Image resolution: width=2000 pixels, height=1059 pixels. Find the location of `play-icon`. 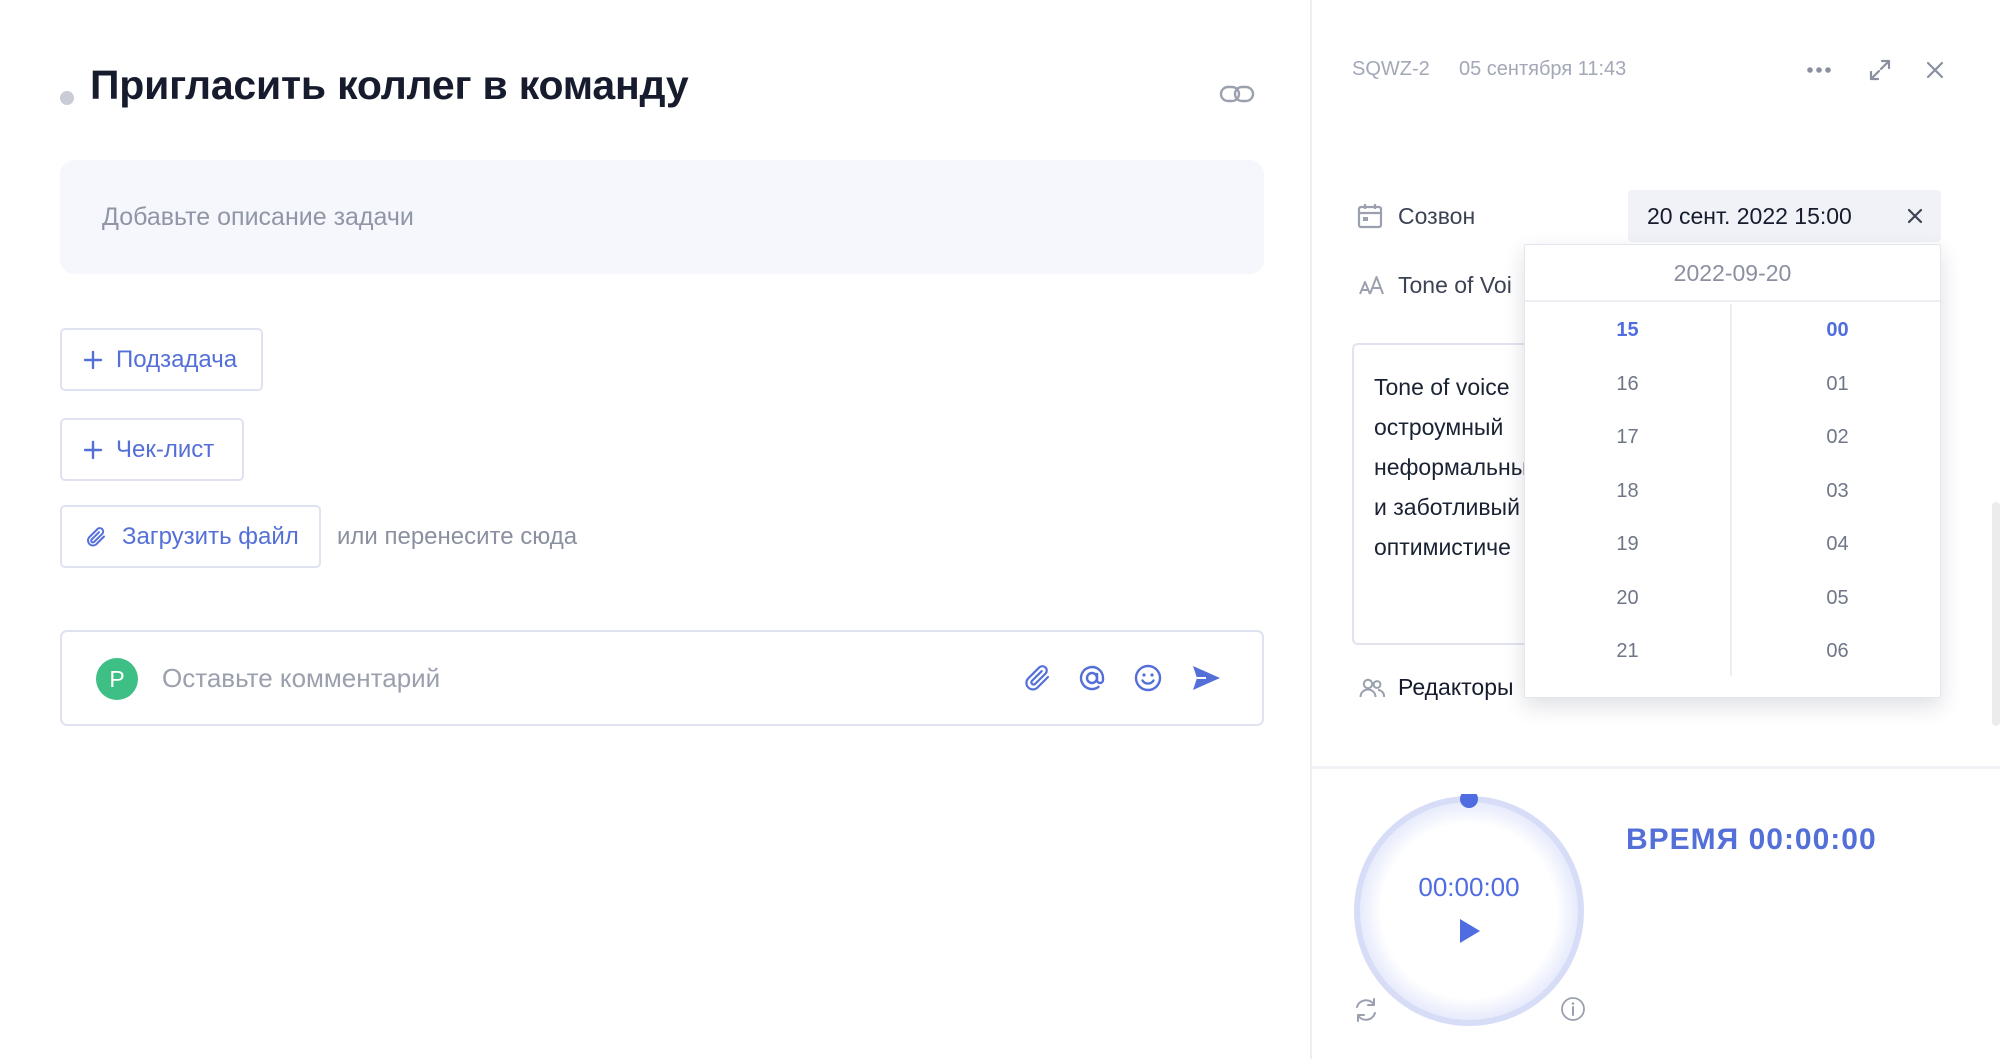

play-icon is located at coordinates (1468, 931).